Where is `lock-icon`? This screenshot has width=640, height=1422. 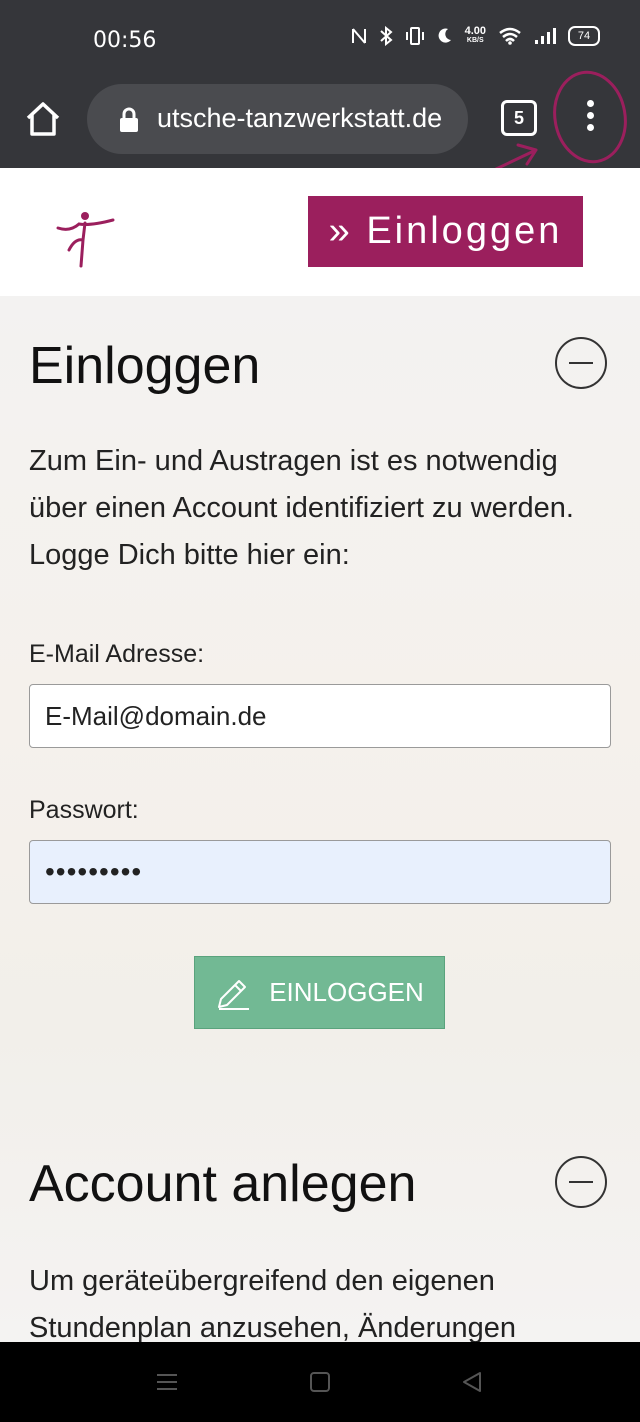 lock-icon is located at coordinates (129, 119).